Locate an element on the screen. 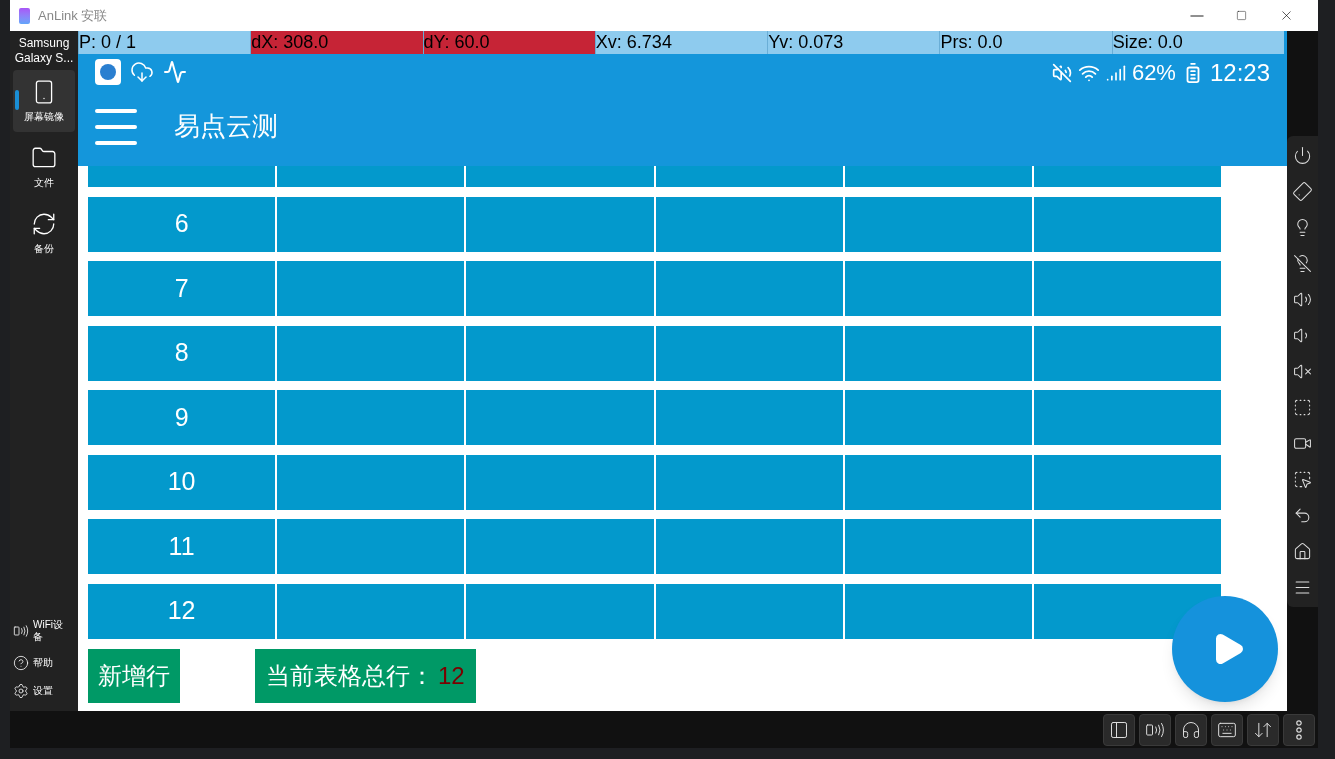 The width and height of the screenshot is (1335, 759). sidebar-link: WiFi设备 is located at coordinates (44, 631).